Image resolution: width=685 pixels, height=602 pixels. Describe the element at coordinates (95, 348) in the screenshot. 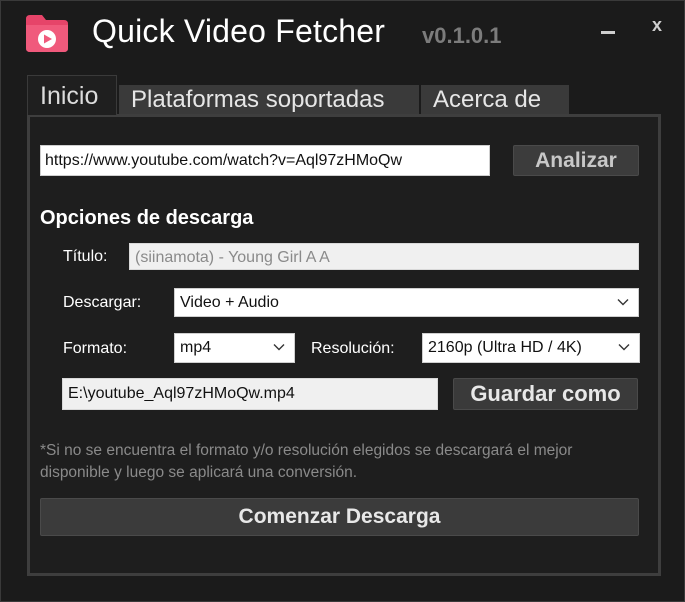

I see `format-label: Formato:` at that location.